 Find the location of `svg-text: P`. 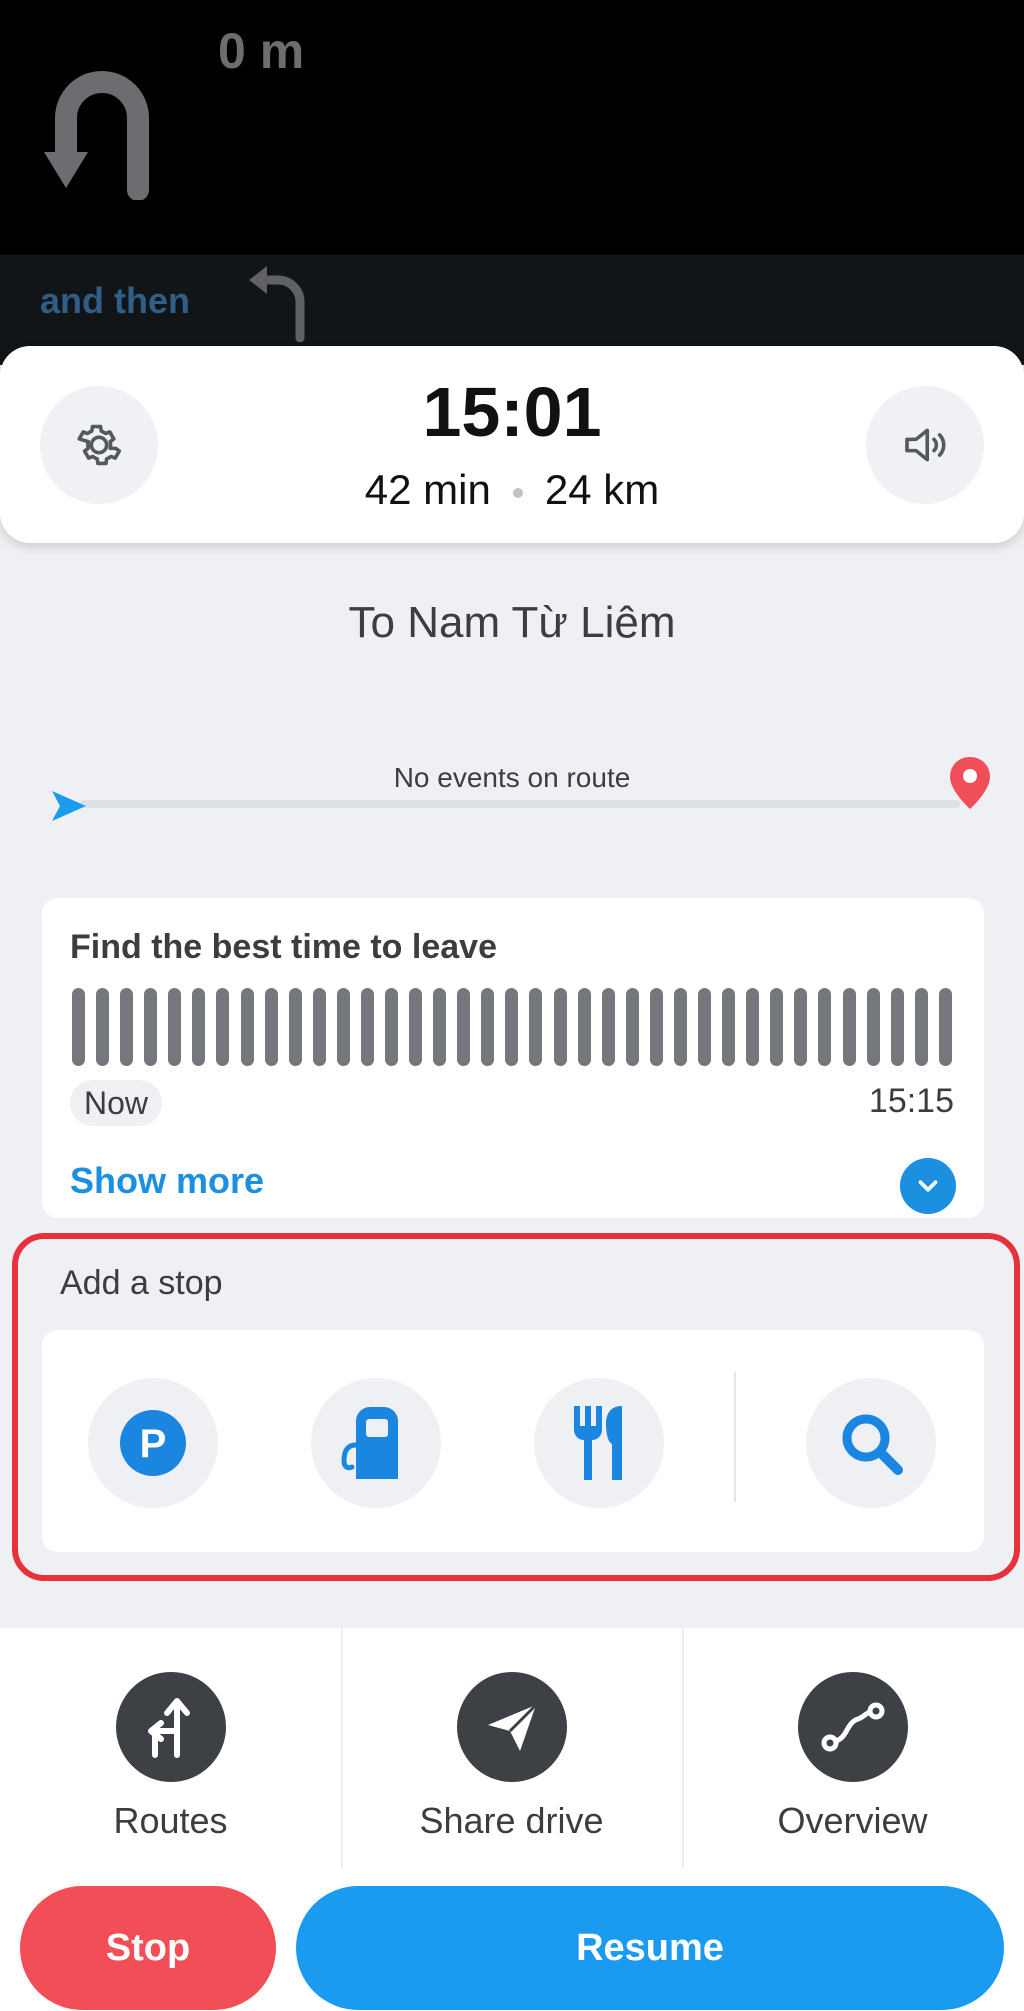

svg-text: P is located at coordinates (153, 1444).